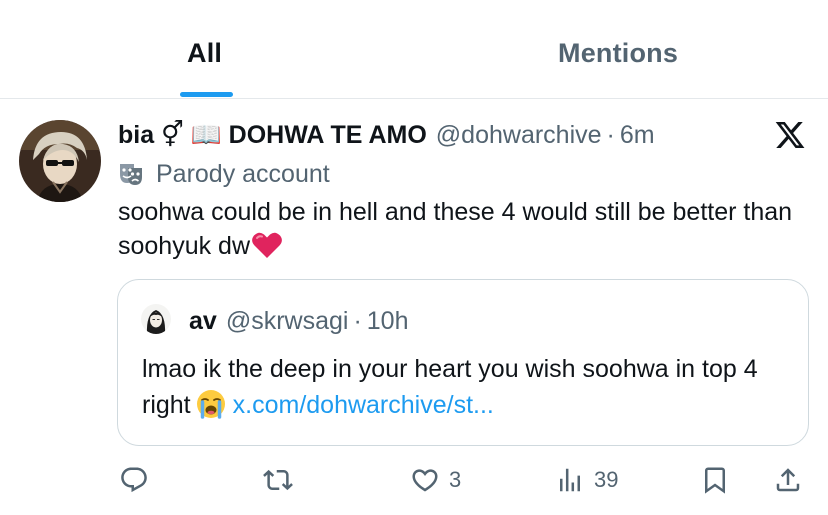 This screenshot has width=828, height=515. I want to click on active-tab-indicator, so click(206, 94).